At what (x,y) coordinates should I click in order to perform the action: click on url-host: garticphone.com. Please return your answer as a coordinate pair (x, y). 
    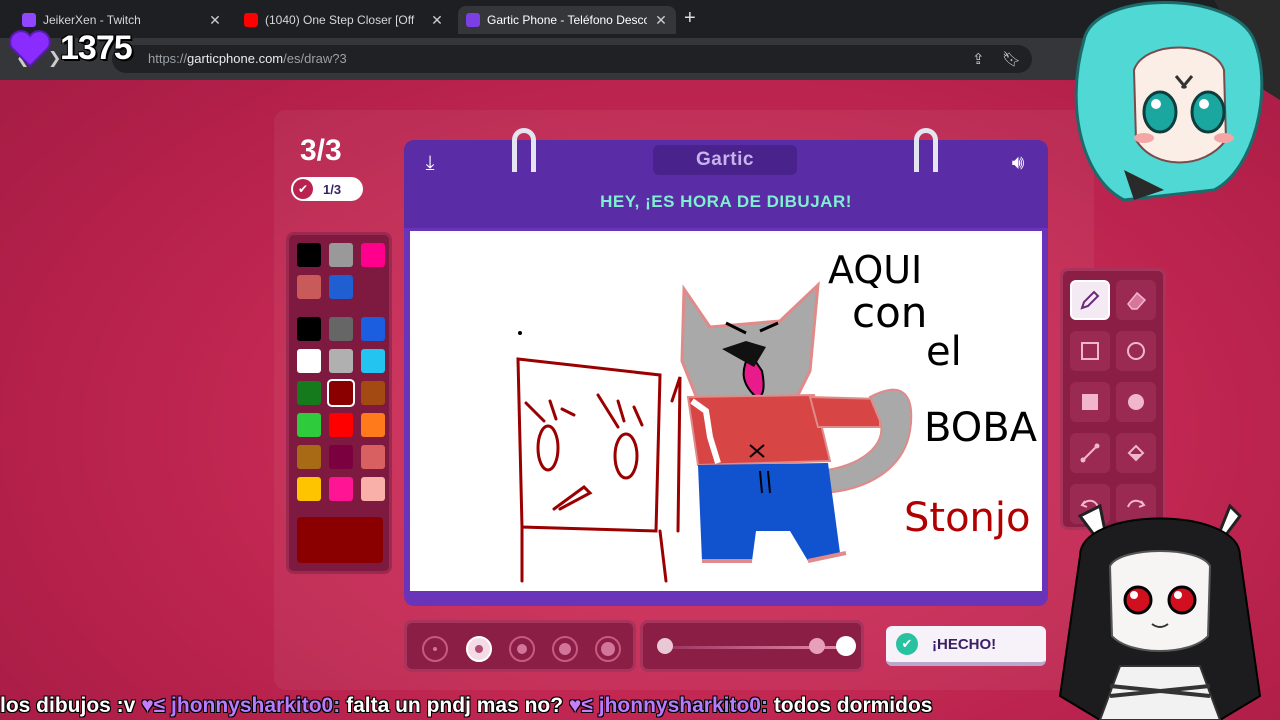
    Looking at the image, I should click on (235, 58).